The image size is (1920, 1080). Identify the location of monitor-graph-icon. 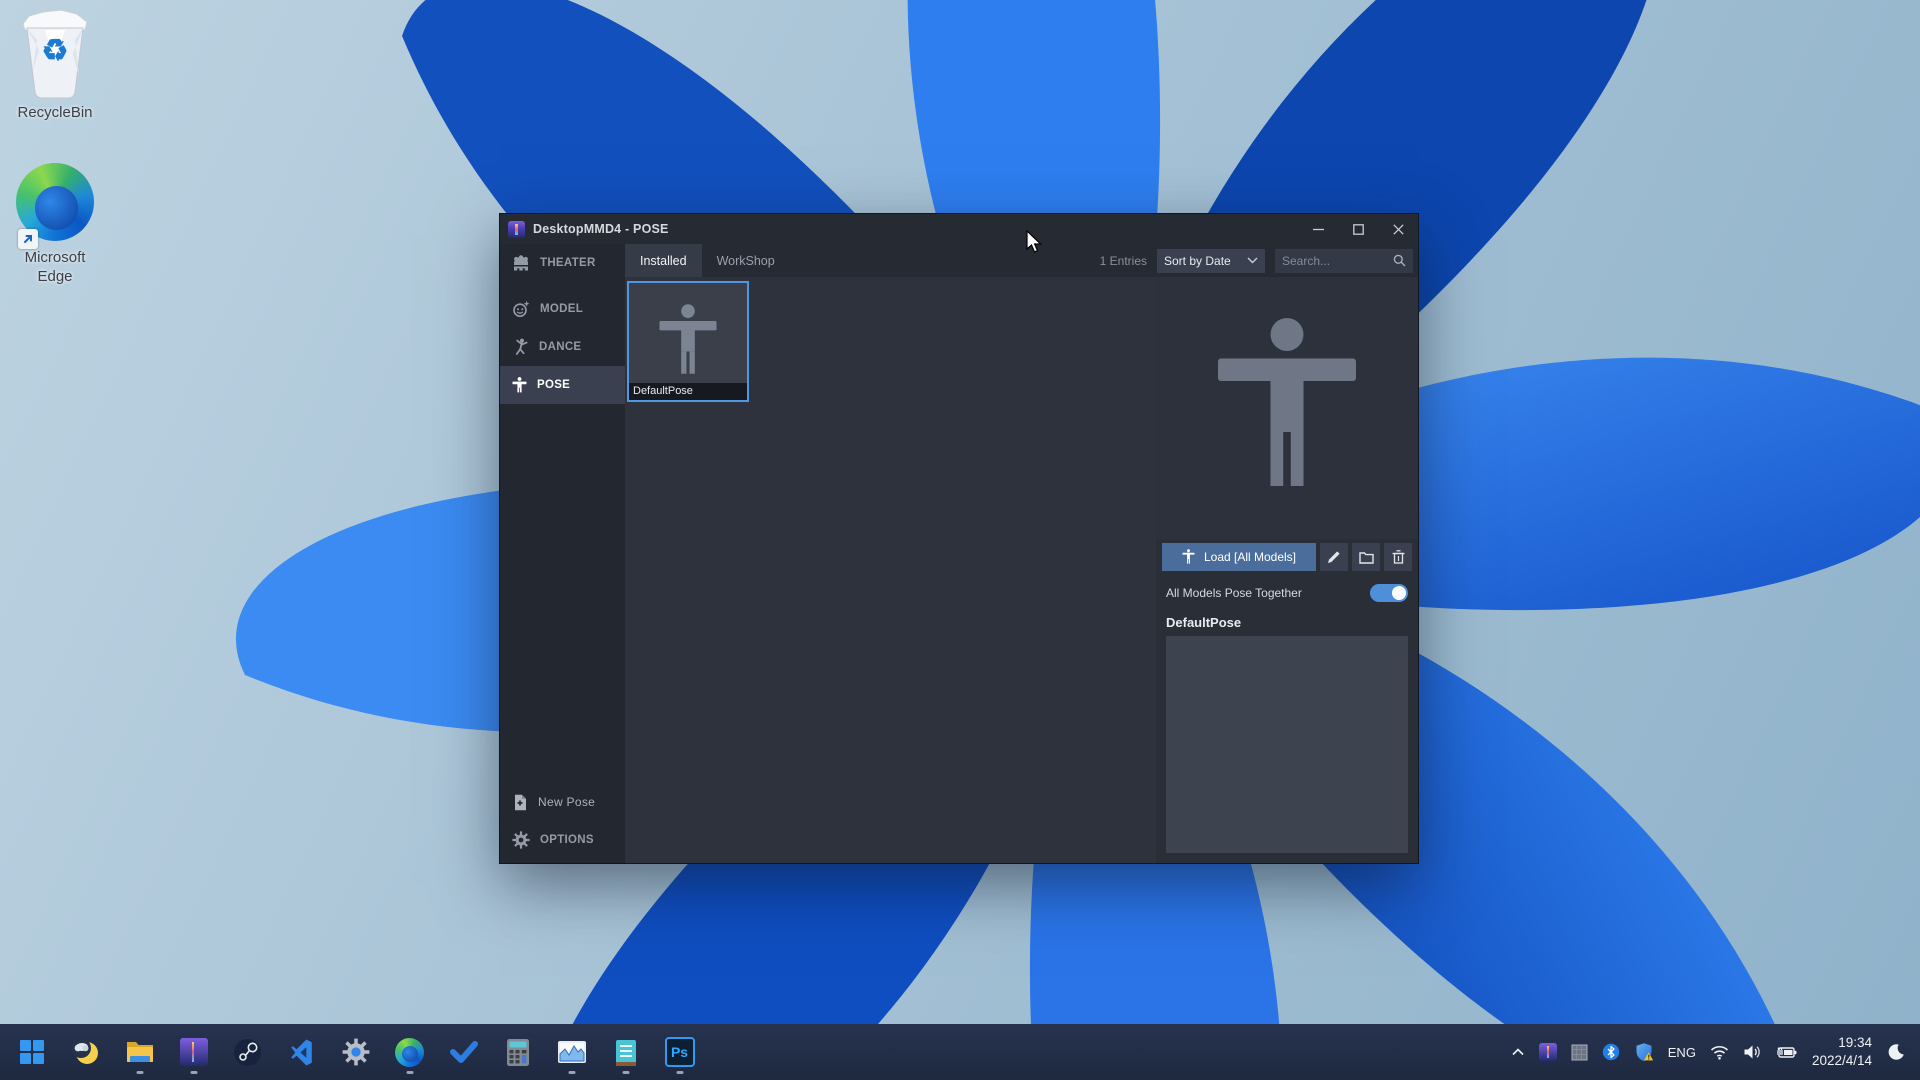
(571, 1052).